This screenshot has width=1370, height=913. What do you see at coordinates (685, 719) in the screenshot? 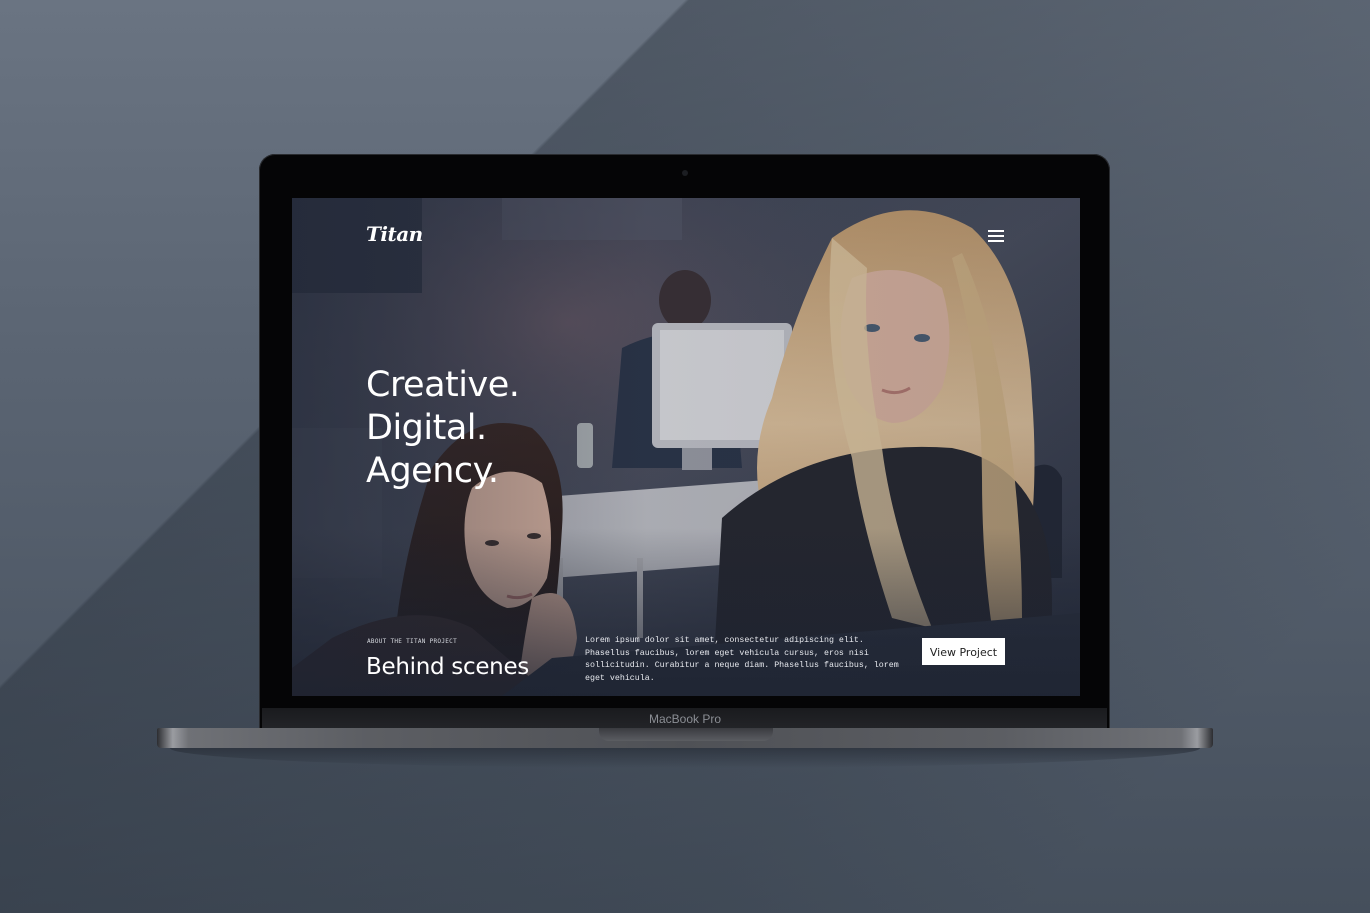
I see `device-label: MacBook Pro` at bounding box center [685, 719].